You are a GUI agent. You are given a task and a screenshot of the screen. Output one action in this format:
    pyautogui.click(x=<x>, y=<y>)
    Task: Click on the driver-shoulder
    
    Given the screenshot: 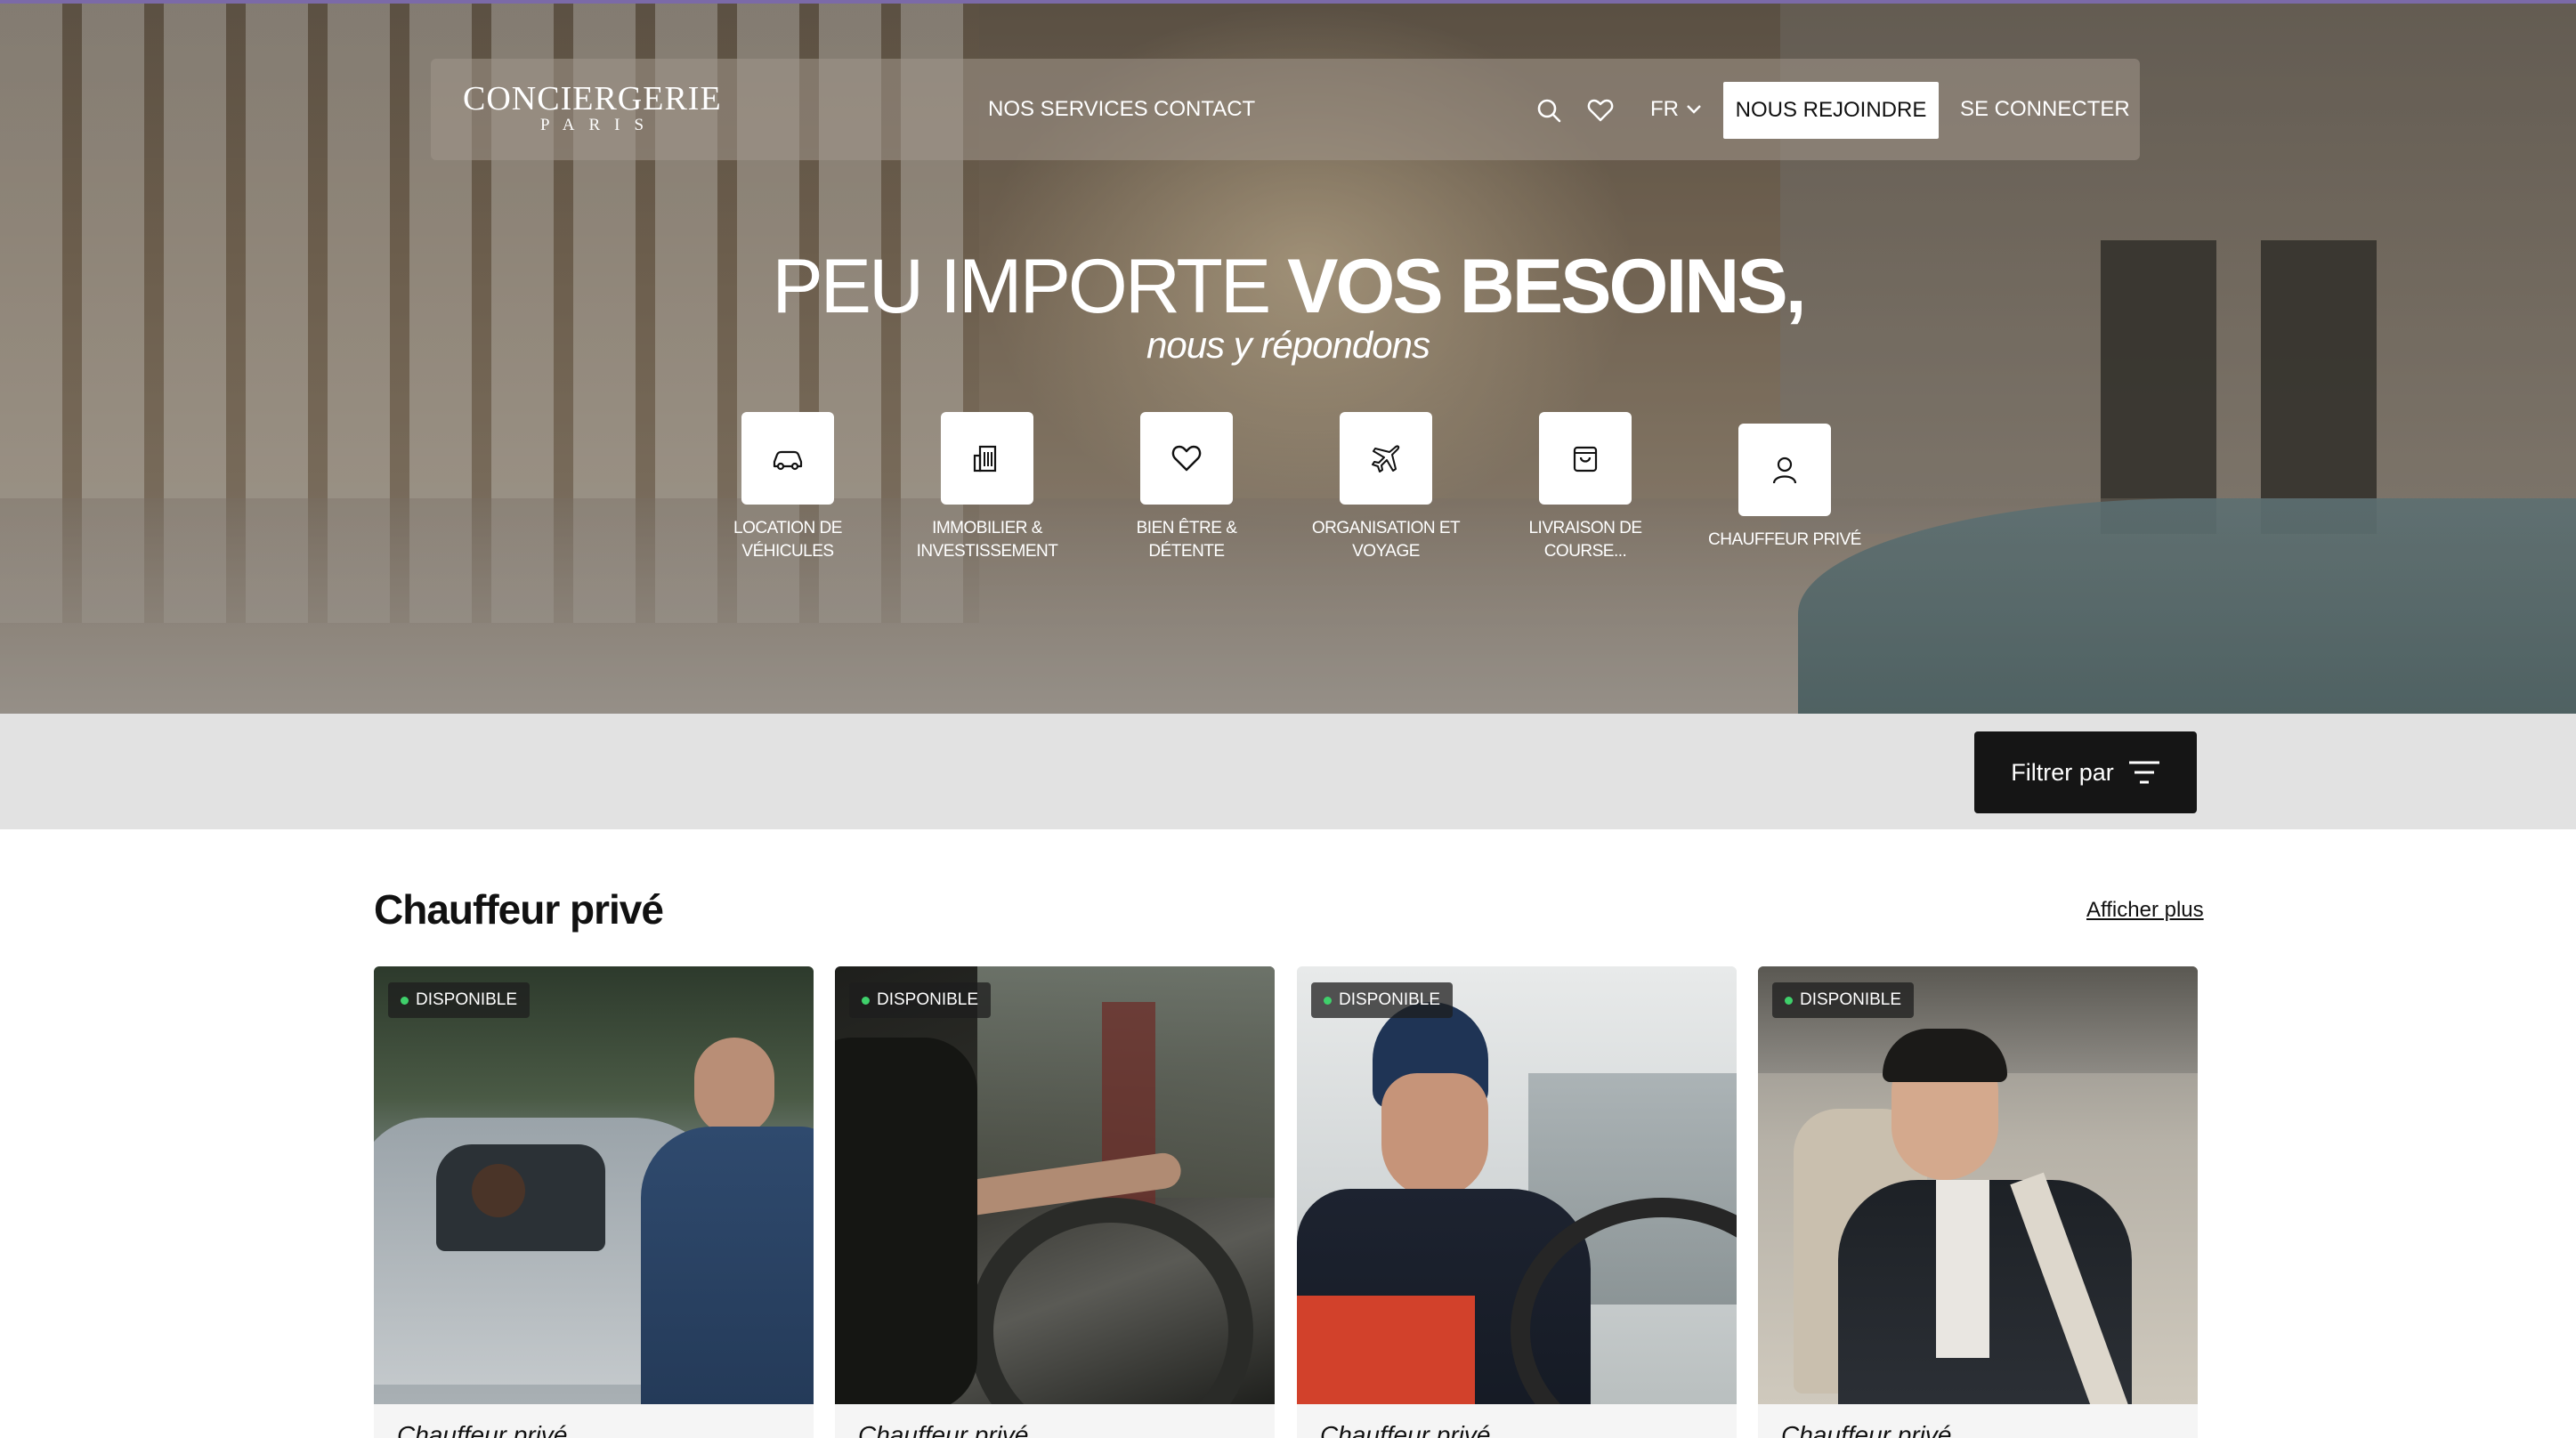 What is the action you would take?
    pyautogui.click(x=906, y=1221)
    